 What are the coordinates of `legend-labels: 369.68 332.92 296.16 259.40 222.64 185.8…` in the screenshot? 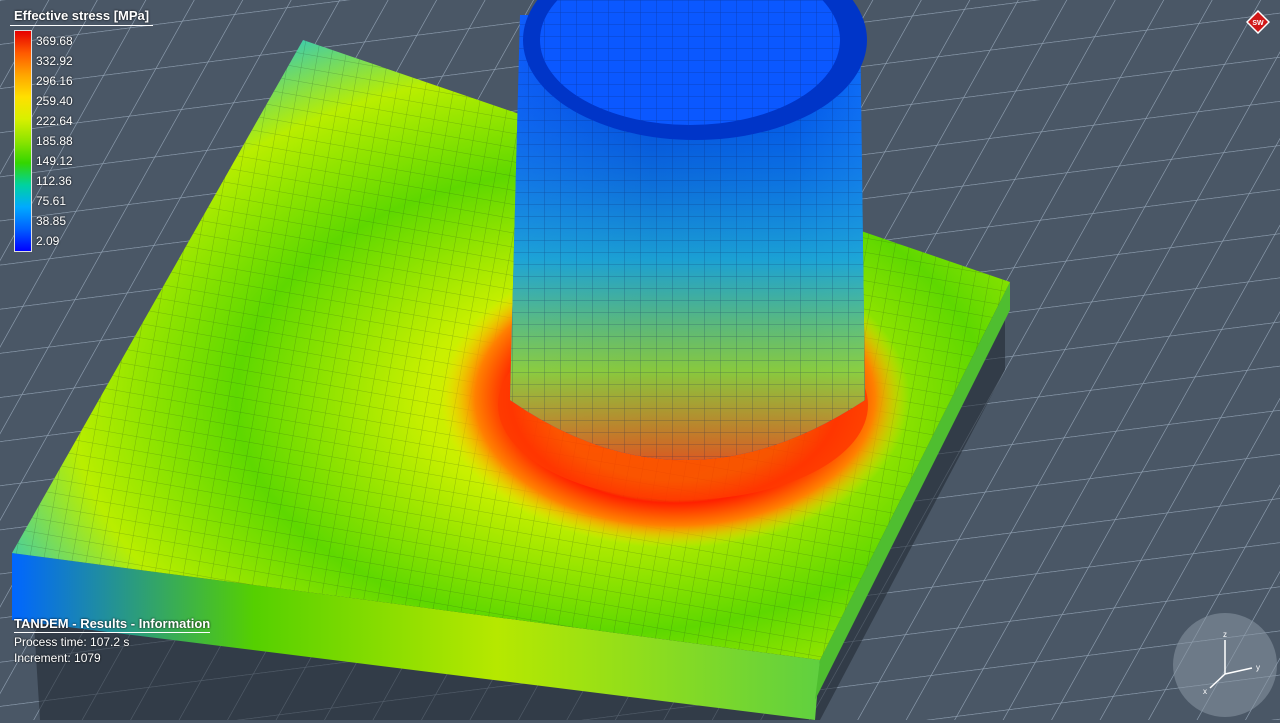 It's located at (54, 144).